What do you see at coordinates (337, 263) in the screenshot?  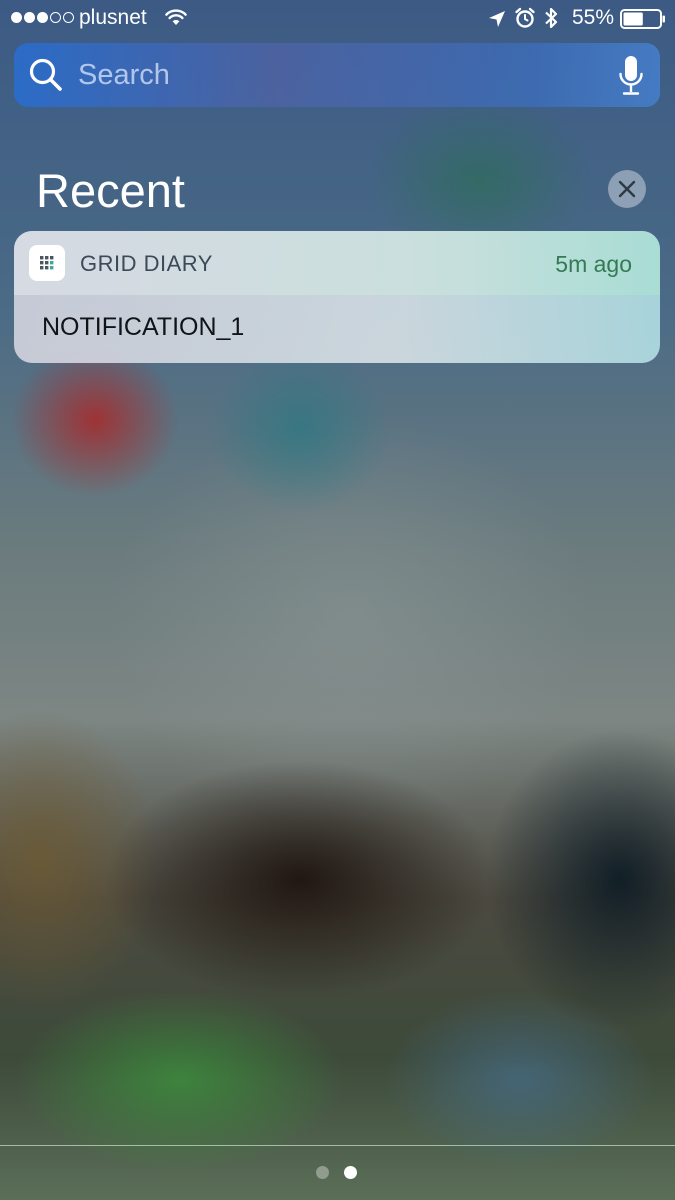 I see `notification-header: GRID DIARY 5m ago` at bounding box center [337, 263].